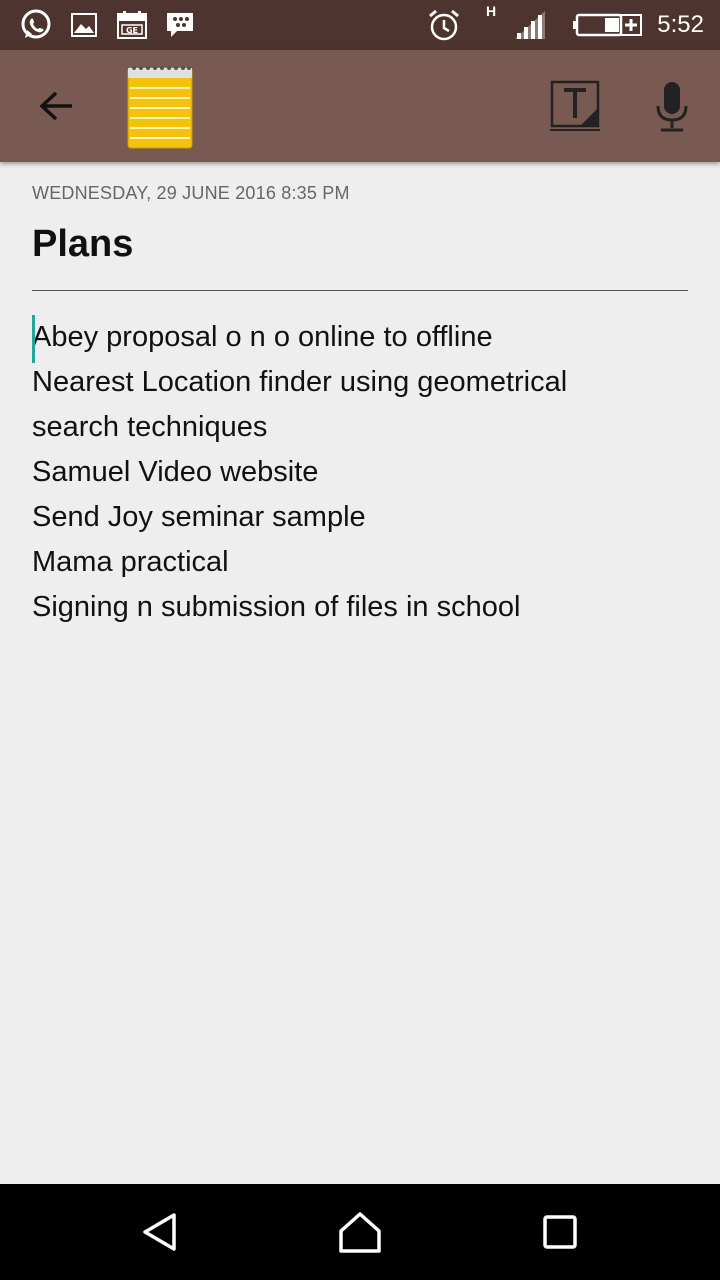 This screenshot has height=1280, width=720. I want to click on nav-back-button, so click(160, 1232).